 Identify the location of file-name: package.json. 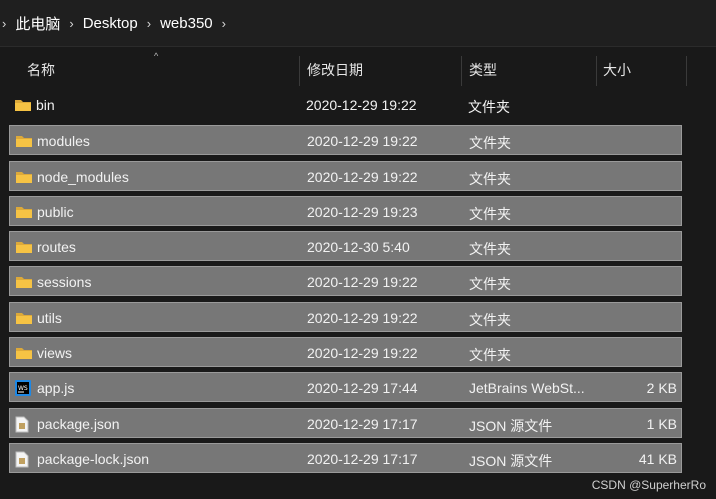
(78, 423).